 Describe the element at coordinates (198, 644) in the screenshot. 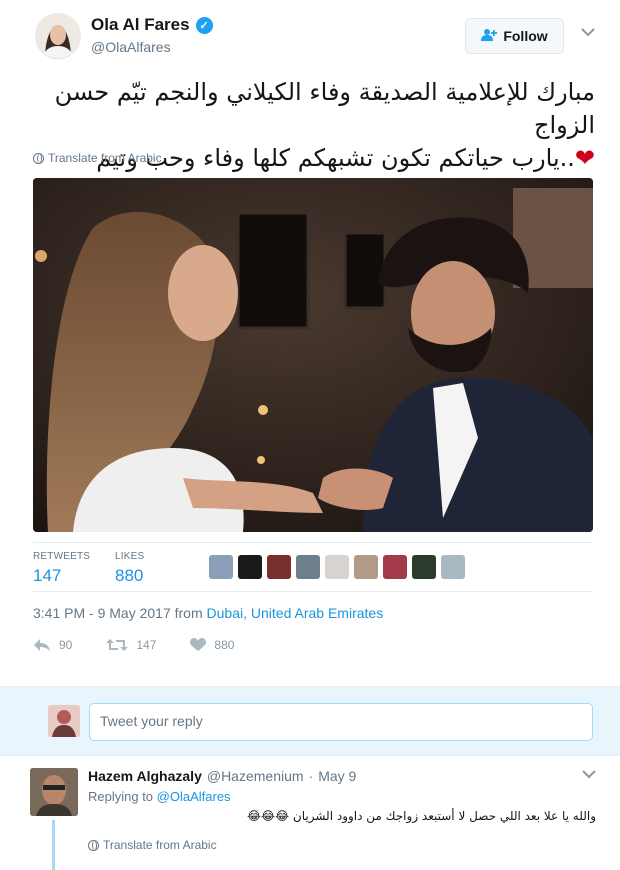

I see `heart-icon` at that location.